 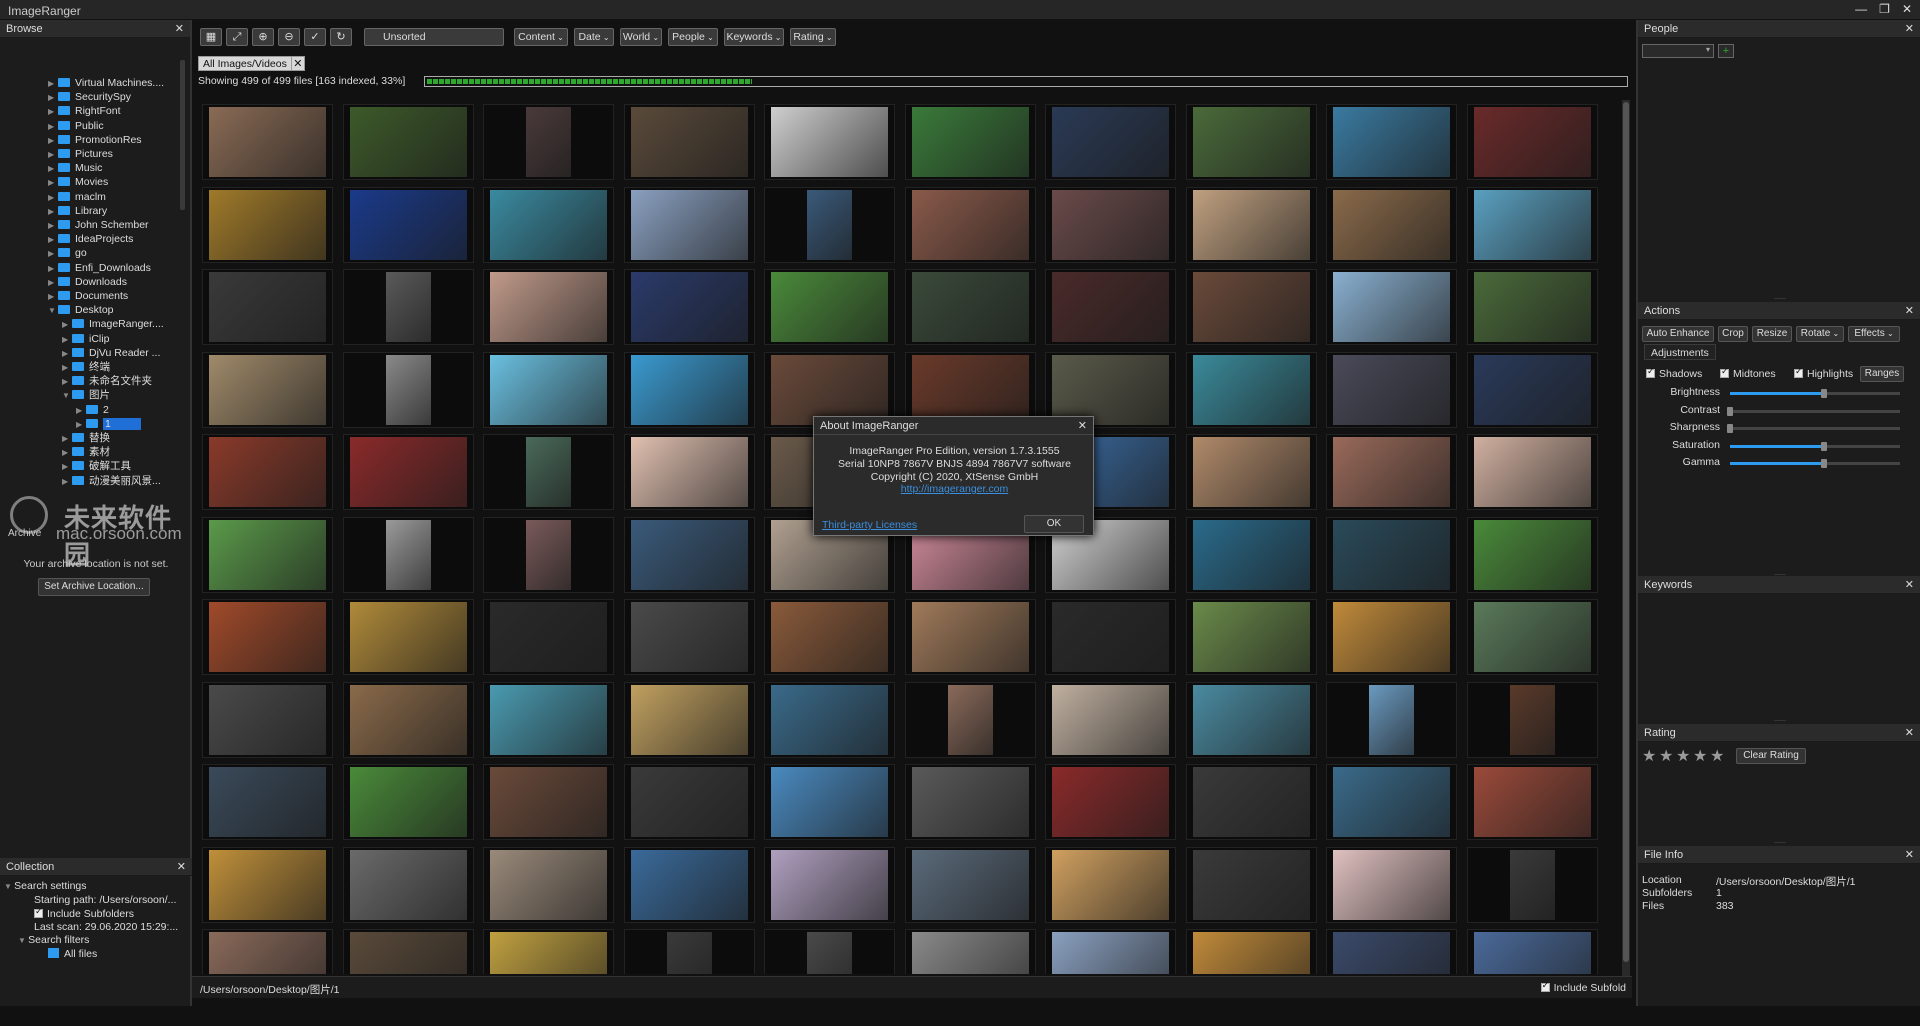 What do you see at coordinates (84, 913) in the screenshot?
I see `include-subfolders-option: Include Subfolders` at bounding box center [84, 913].